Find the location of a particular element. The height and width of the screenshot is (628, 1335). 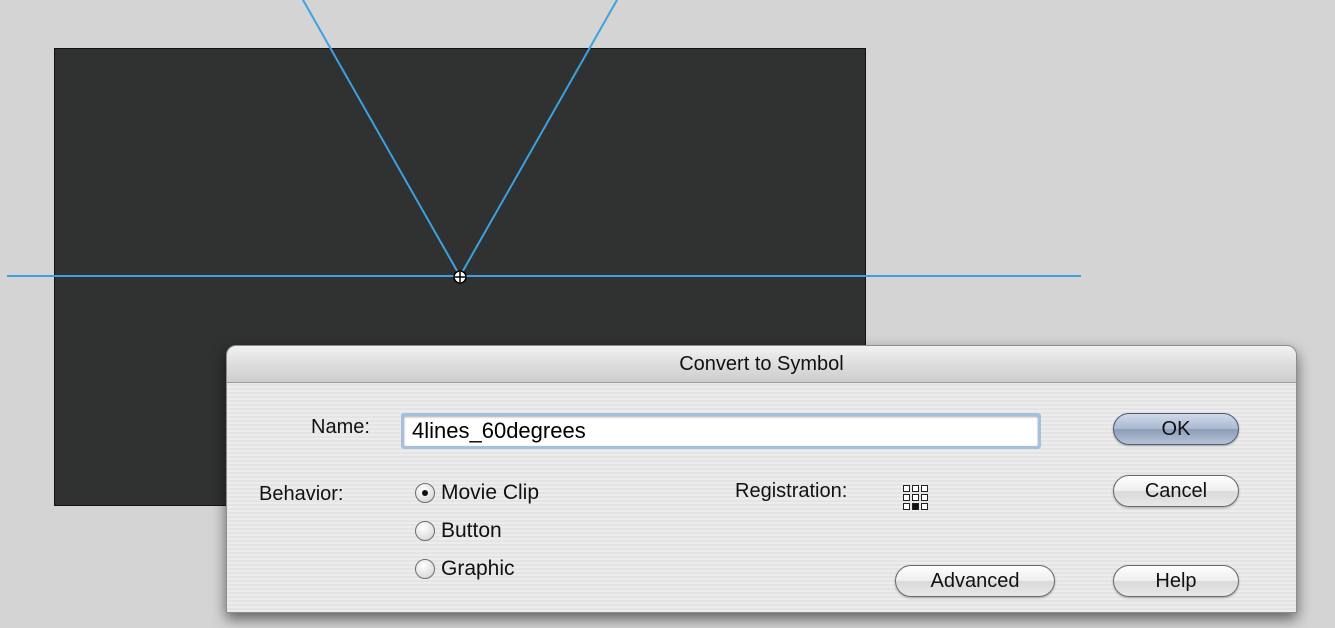

reg-cell-bottom-right is located at coordinates (924, 506).